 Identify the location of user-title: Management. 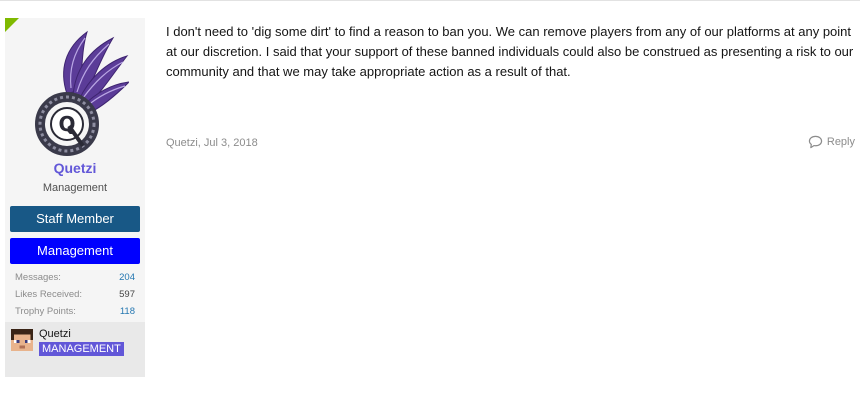
(75, 188).